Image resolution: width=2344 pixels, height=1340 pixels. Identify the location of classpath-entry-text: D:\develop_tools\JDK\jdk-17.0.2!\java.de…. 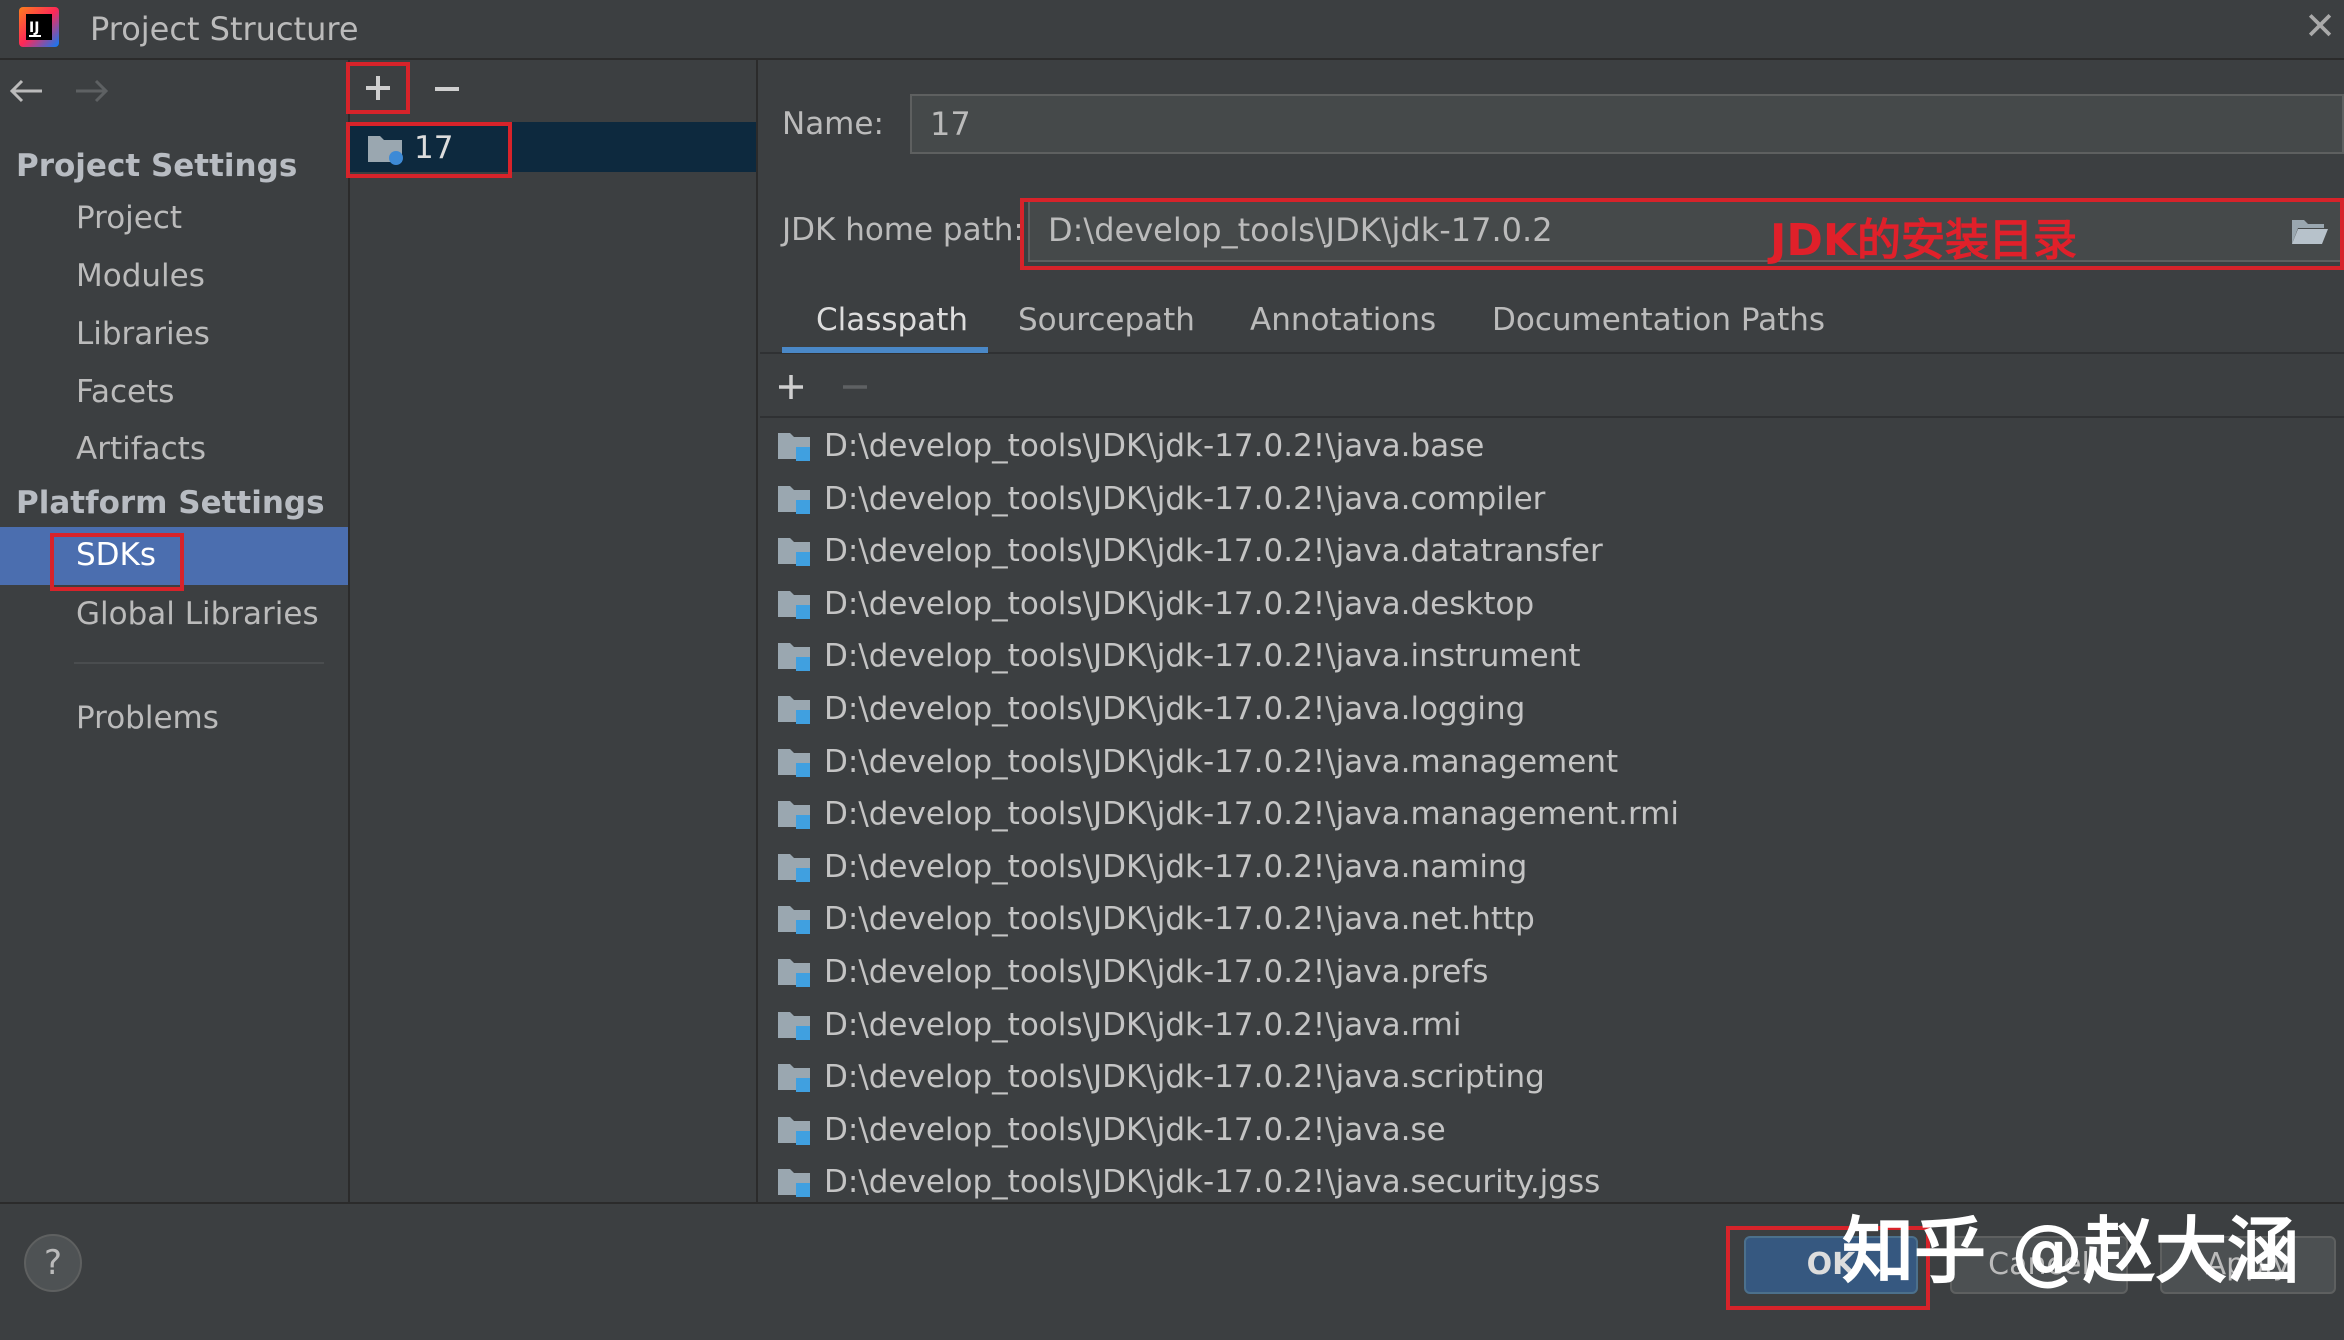
(1179, 603).